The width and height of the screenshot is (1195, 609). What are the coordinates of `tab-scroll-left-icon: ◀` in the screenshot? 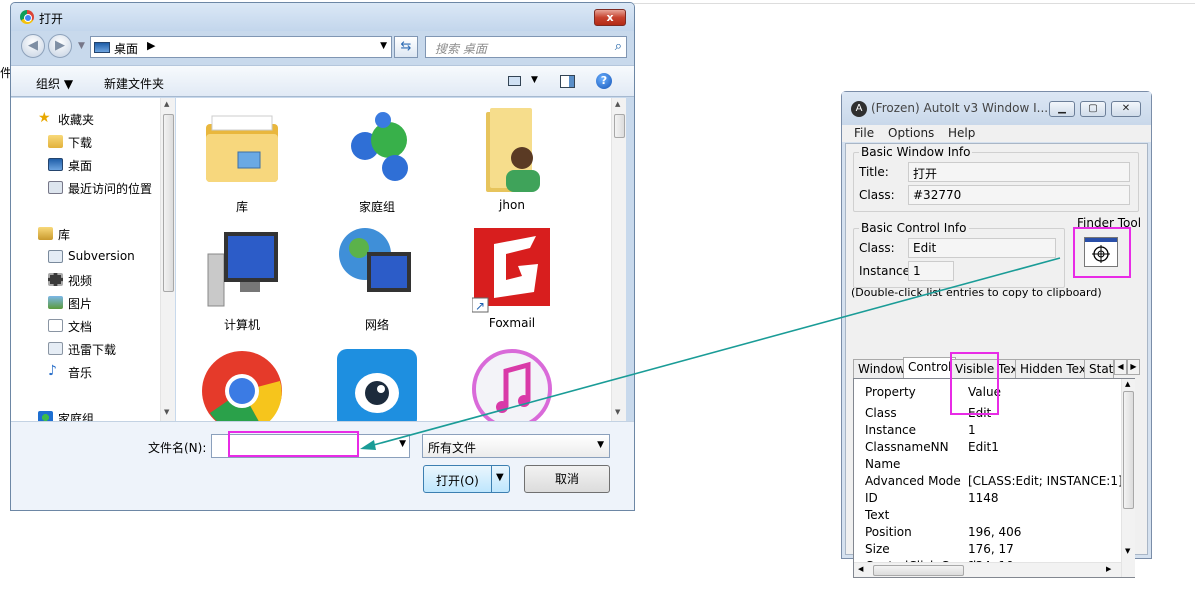 It's located at (1120, 367).